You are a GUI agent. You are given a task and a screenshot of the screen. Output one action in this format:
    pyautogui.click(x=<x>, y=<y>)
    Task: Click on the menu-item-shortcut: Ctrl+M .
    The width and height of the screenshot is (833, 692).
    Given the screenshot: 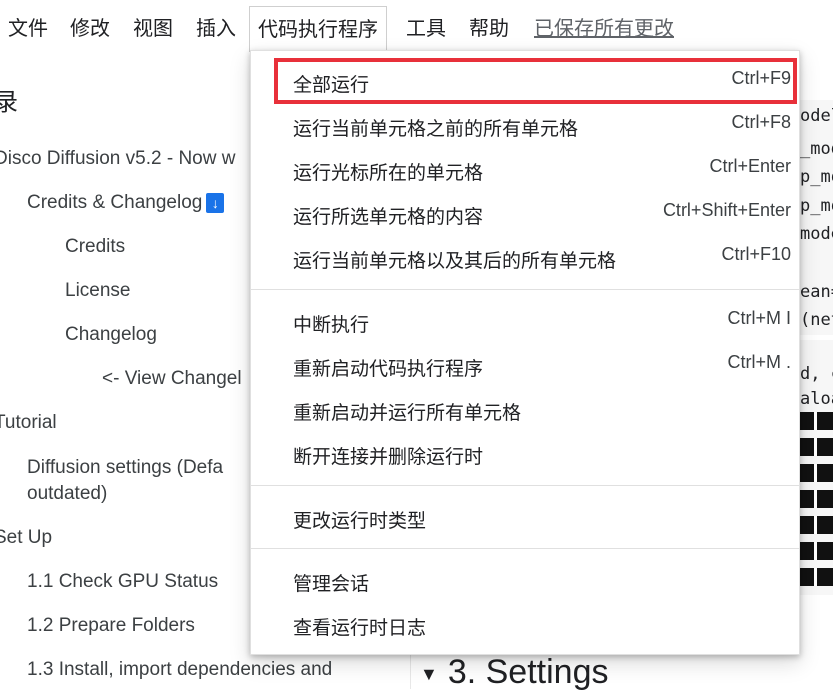 What is the action you would take?
    pyautogui.click(x=759, y=362)
    